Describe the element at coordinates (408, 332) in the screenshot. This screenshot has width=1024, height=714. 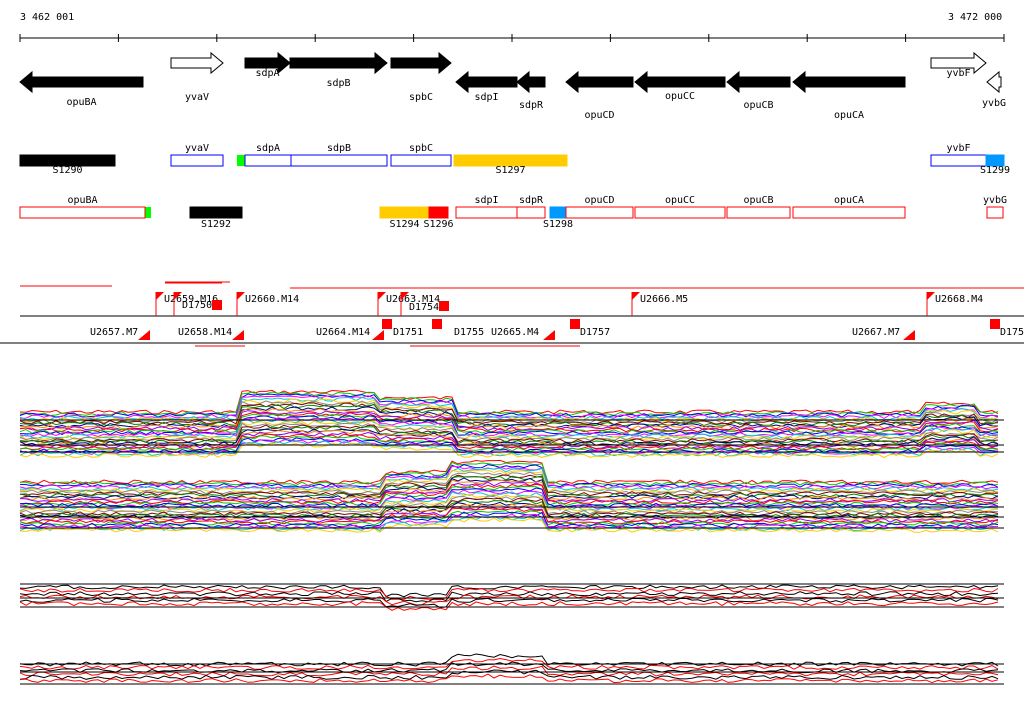
I see `lower-site-label: D1751` at that location.